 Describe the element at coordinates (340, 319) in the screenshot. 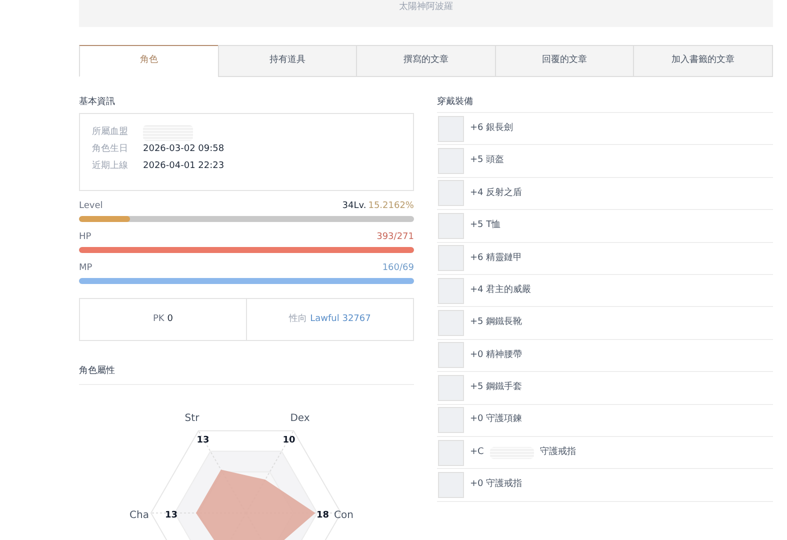

I see `alignment-value: Lawful 32767` at that location.